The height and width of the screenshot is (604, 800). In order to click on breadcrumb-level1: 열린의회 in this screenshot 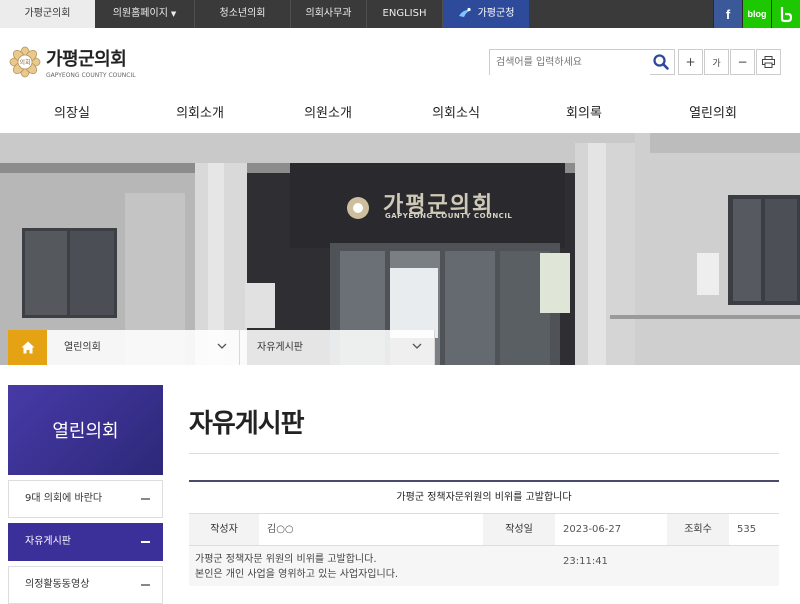, I will do `click(143, 347)`.